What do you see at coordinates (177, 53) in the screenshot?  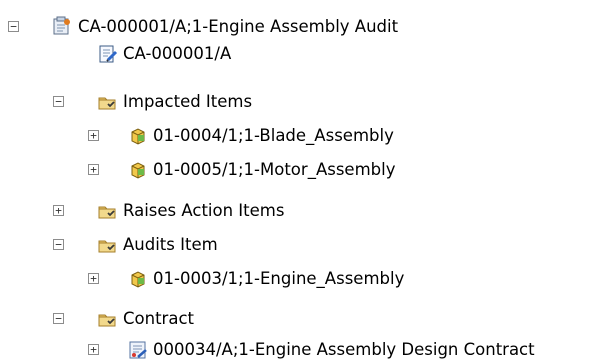 I see `tree-node-label: CA-000001/A` at bounding box center [177, 53].